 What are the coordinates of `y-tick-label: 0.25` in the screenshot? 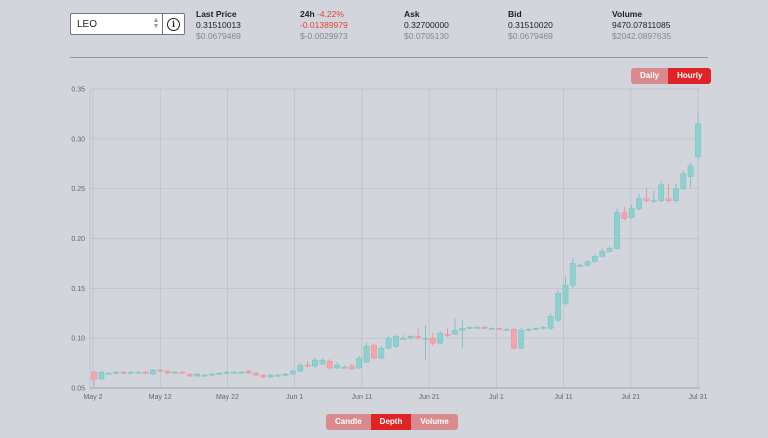 It's located at (78, 189).